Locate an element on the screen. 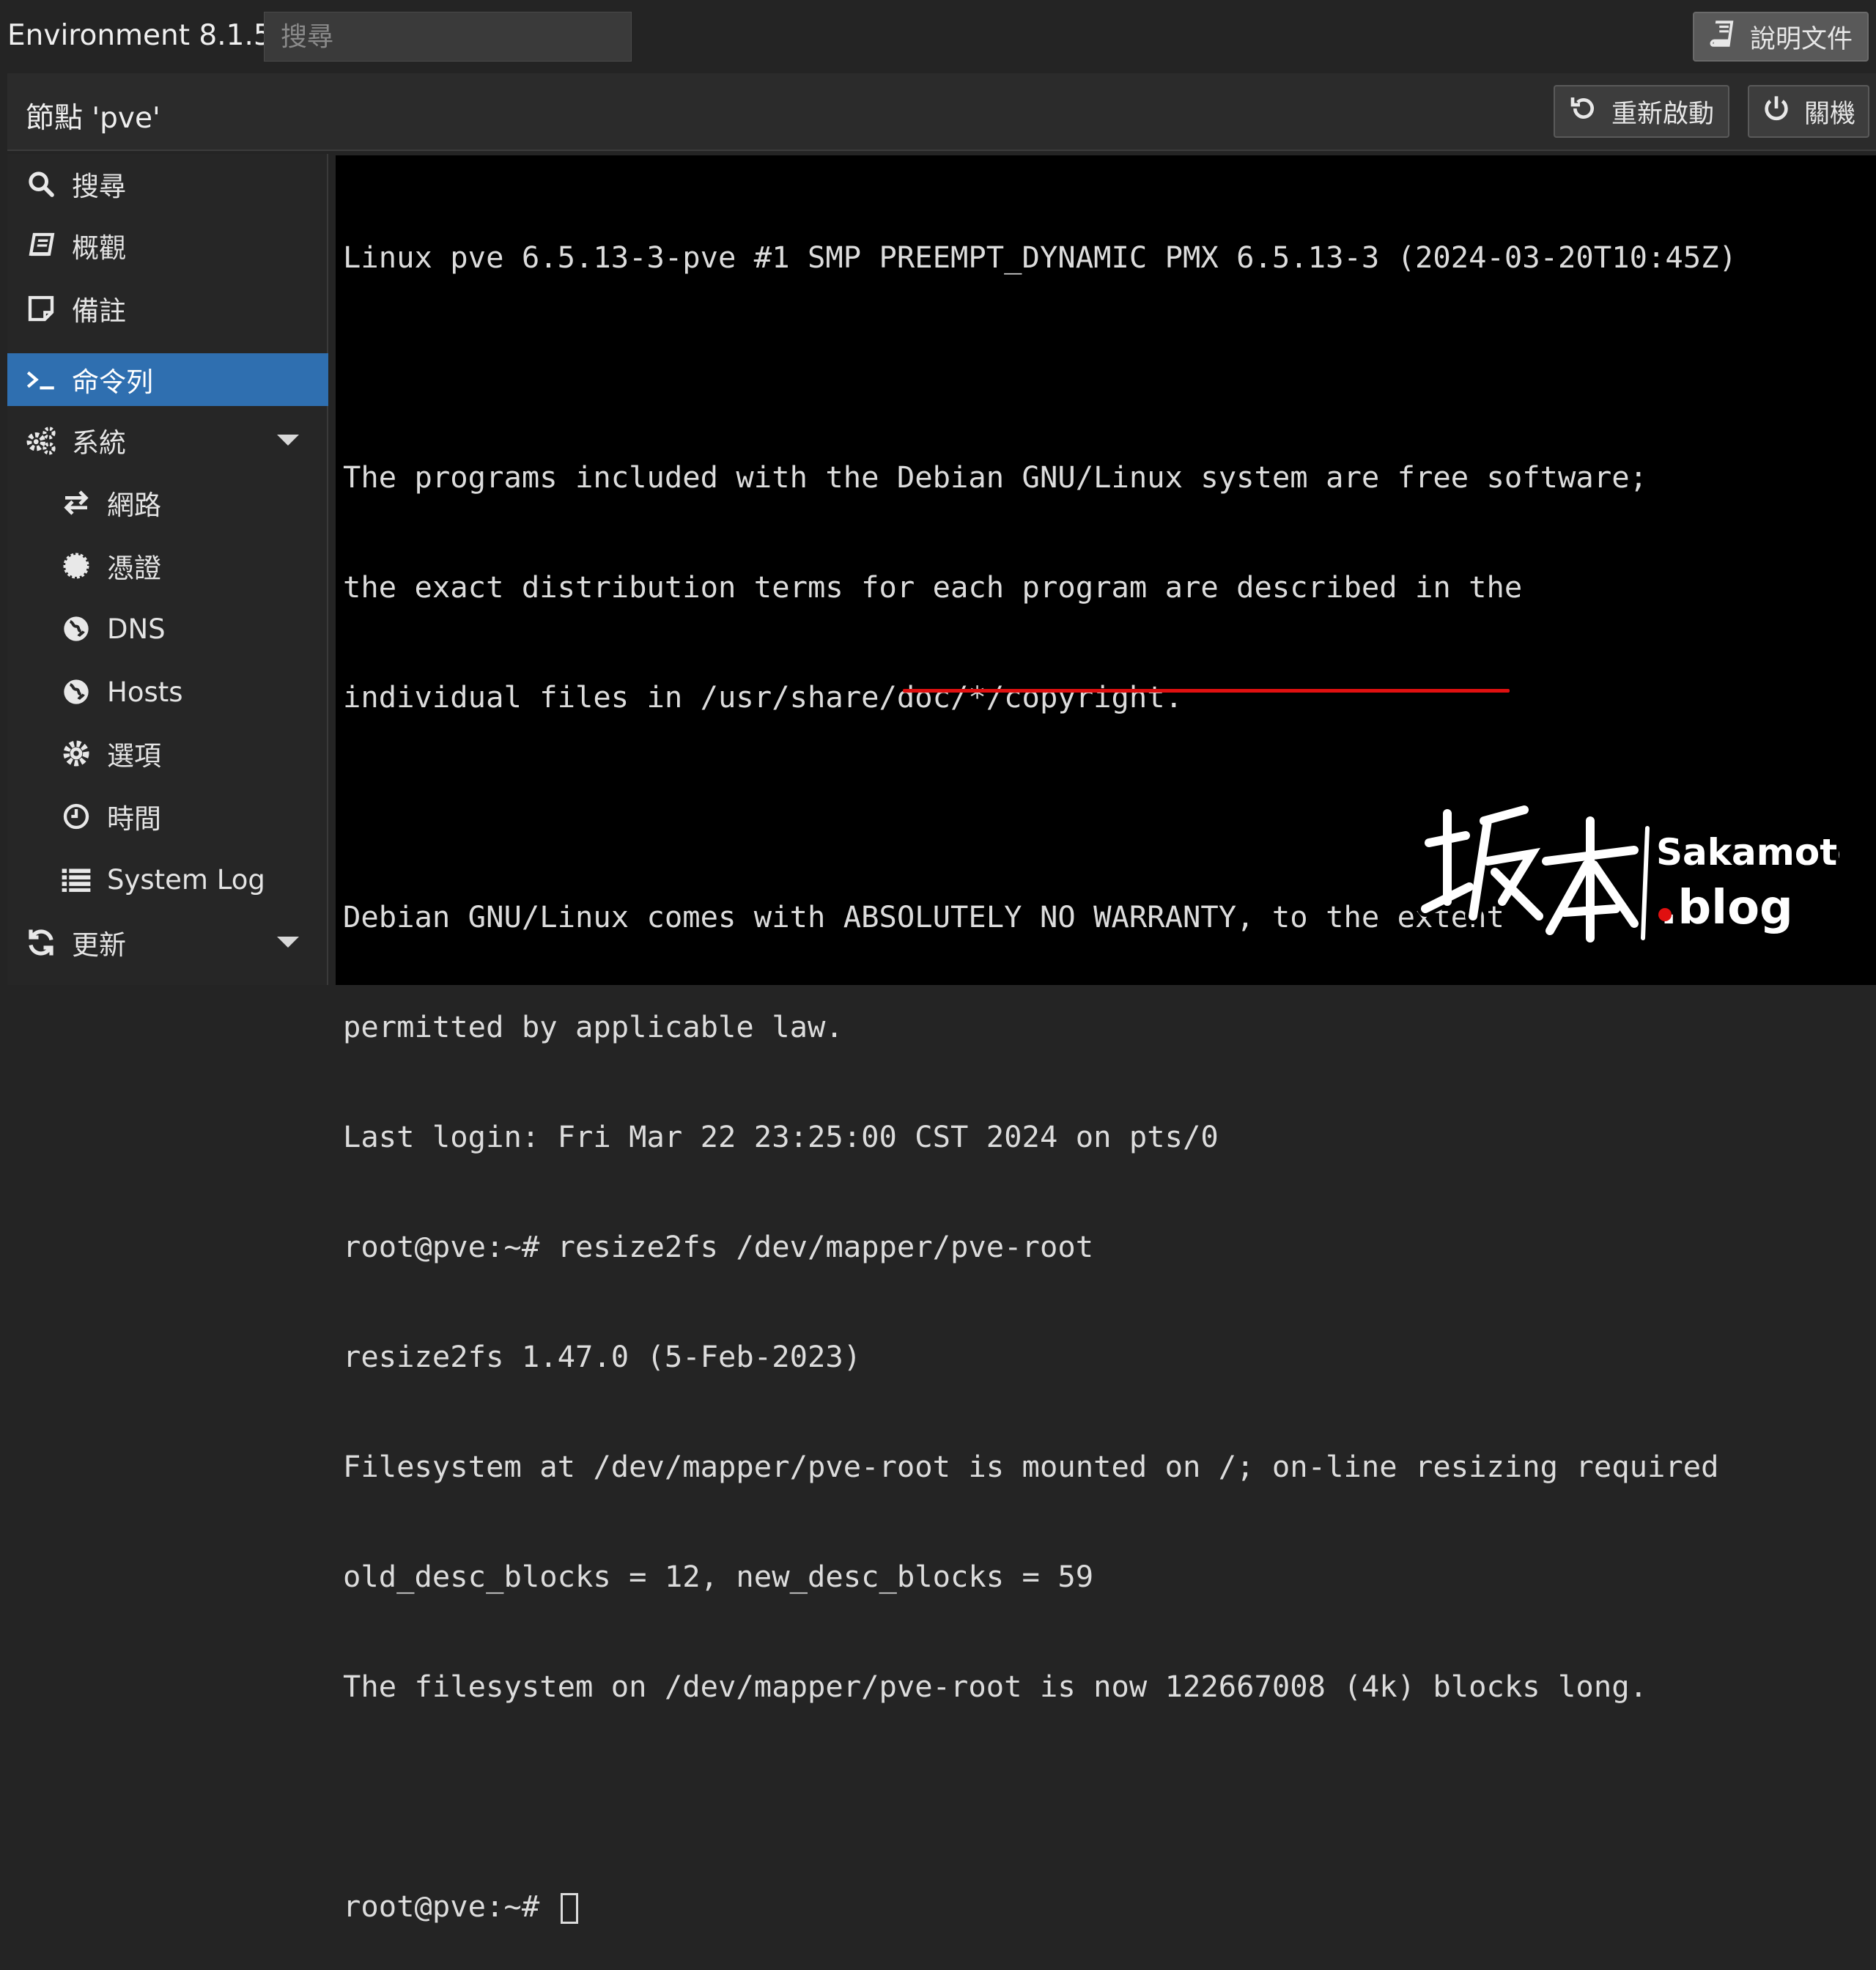 This screenshot has height=1970, width=1876. sidebar-item-label: 時間 is located at coordinates (134, 819).